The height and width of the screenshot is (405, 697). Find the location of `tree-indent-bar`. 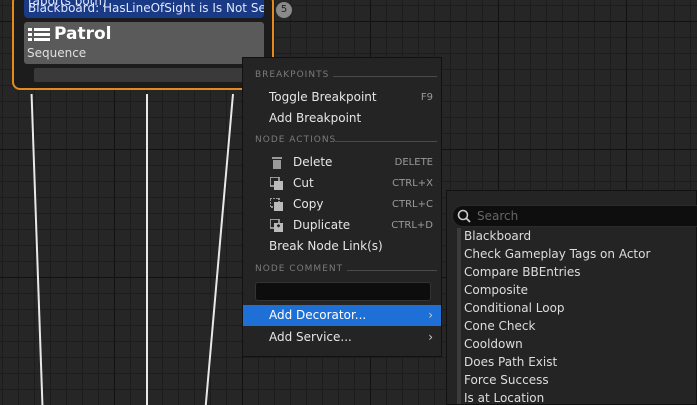

tree-indent-bar is located at coordinates (459, 316).